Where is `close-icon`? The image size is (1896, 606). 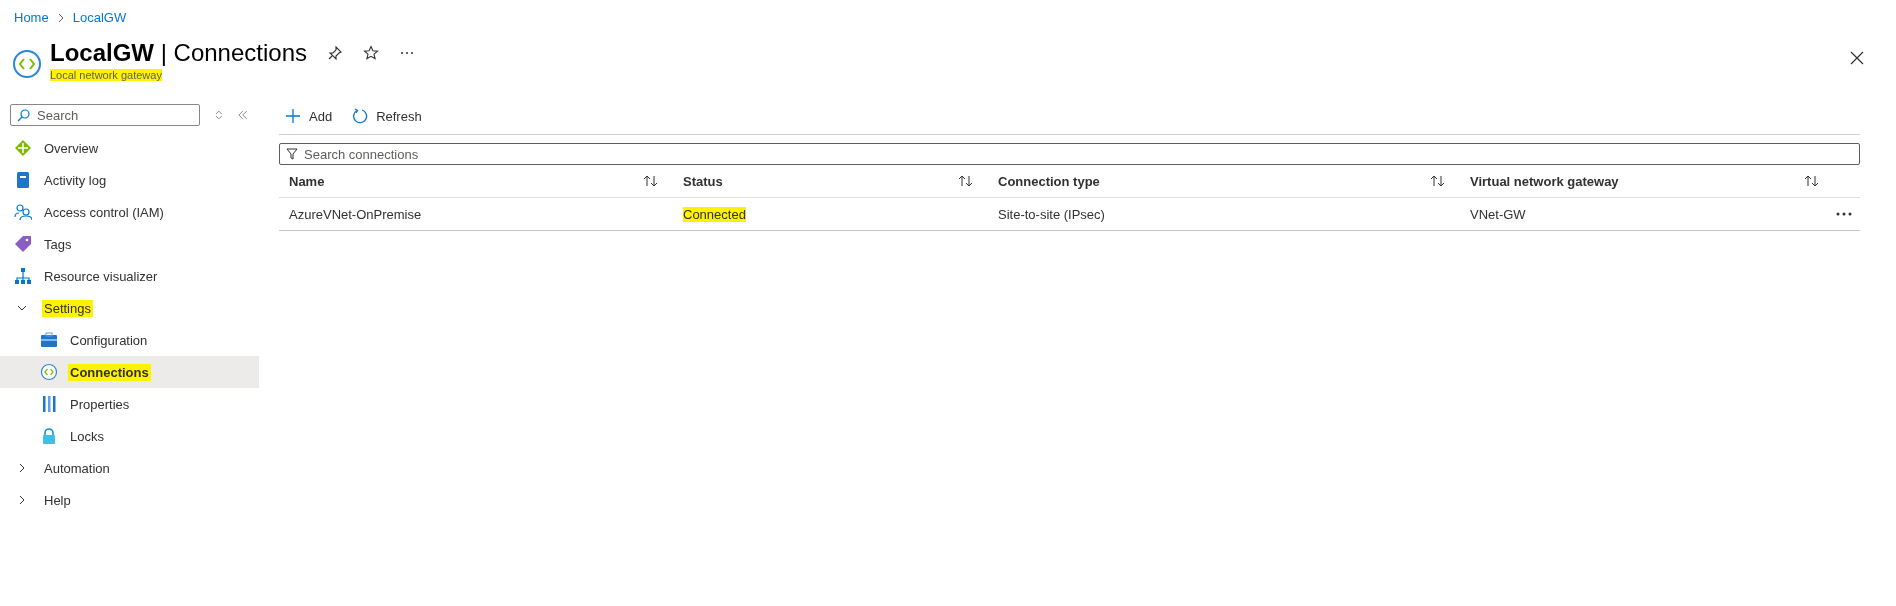
close-icon is located at coordinates (1857, 58).